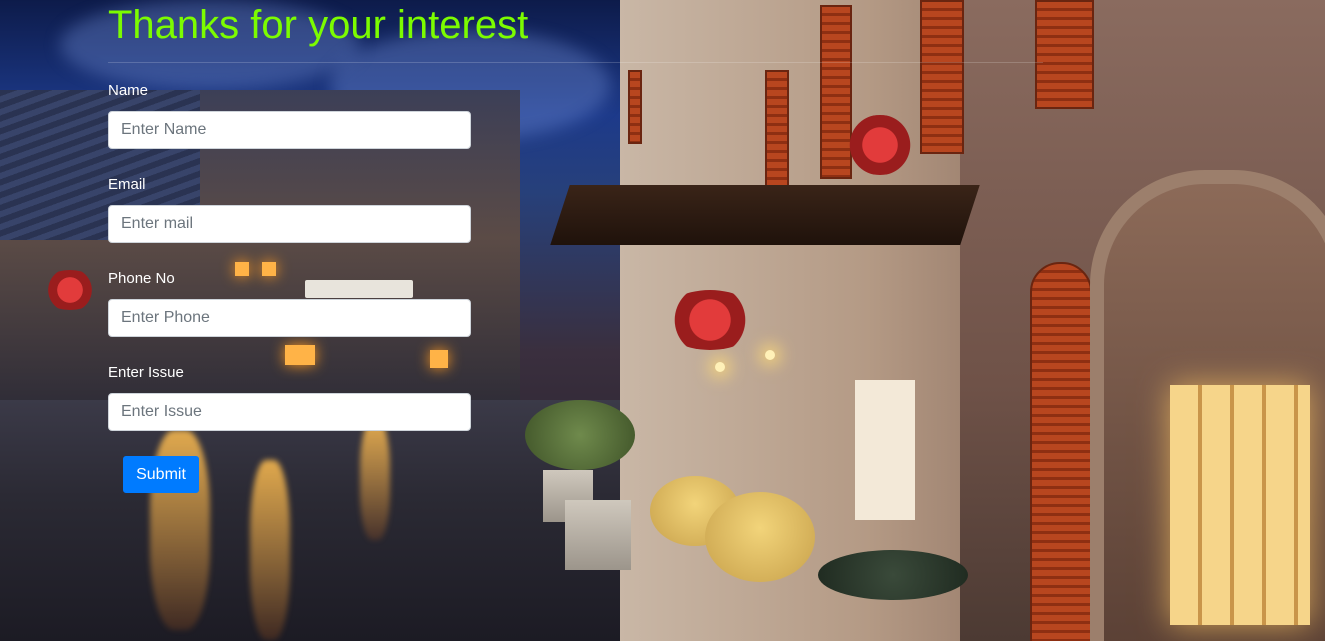  I want to click on flower-basket, so click(710, 320).